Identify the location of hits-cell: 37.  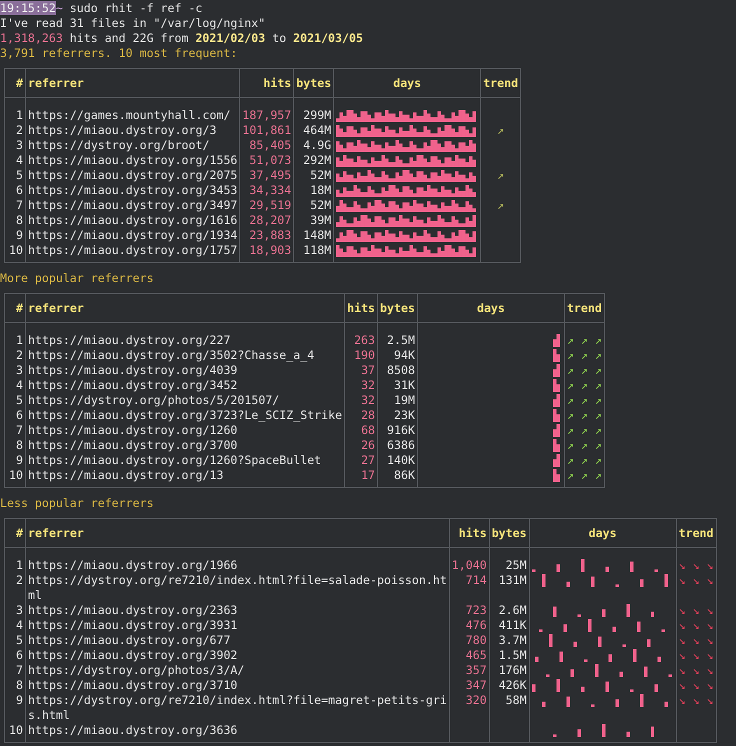
(361, 370).